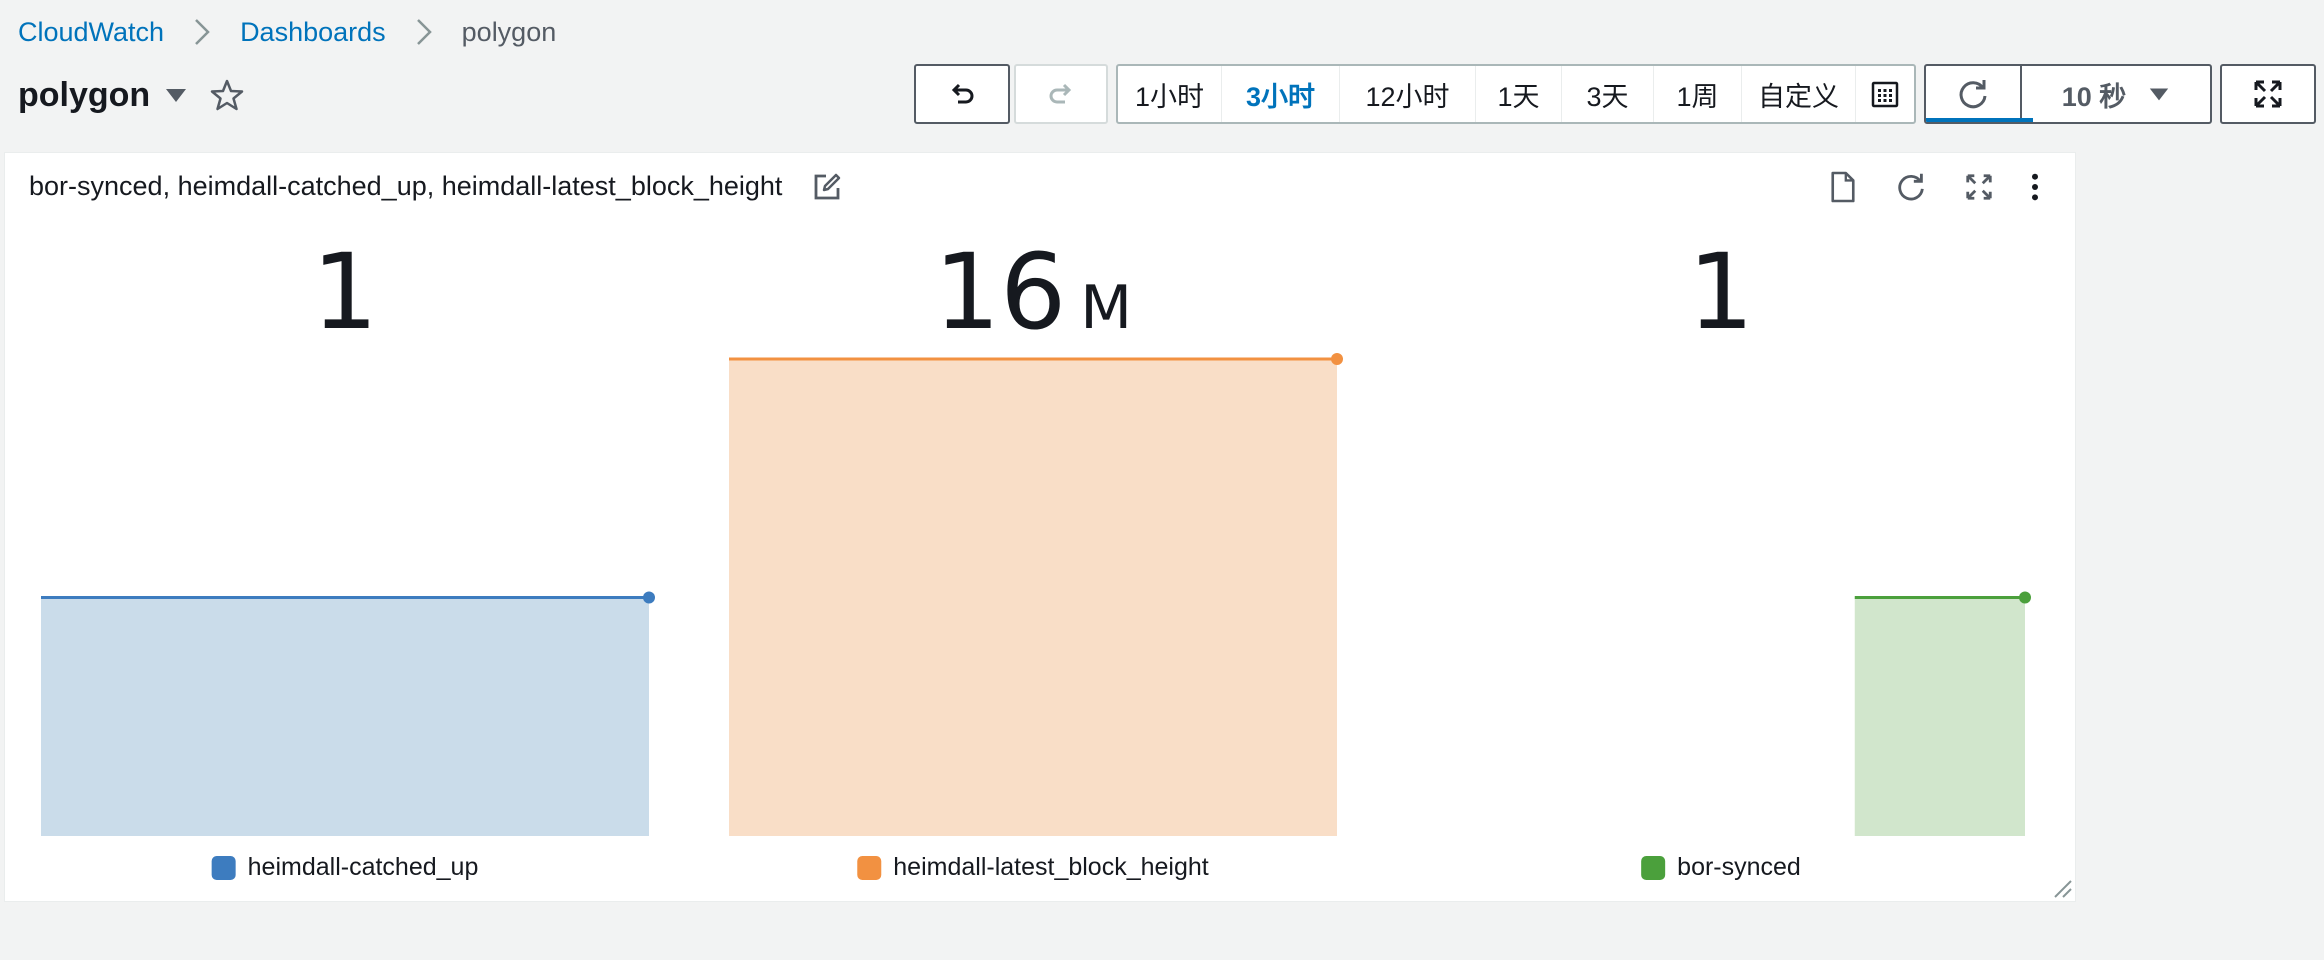  What do you see at coordinates (1000, 292) in the screenshot?
I see `metric-number: 16` at bounding box center [1000, 292].